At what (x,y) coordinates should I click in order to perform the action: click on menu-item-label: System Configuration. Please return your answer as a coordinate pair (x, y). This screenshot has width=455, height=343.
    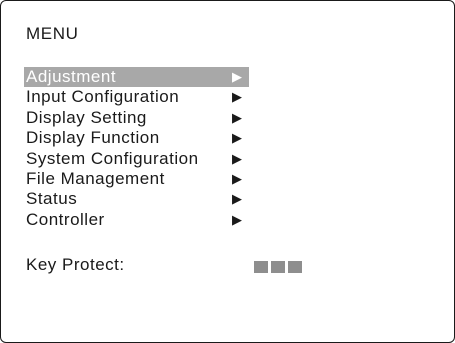
    Looking at the image, I should click on (112, 158).